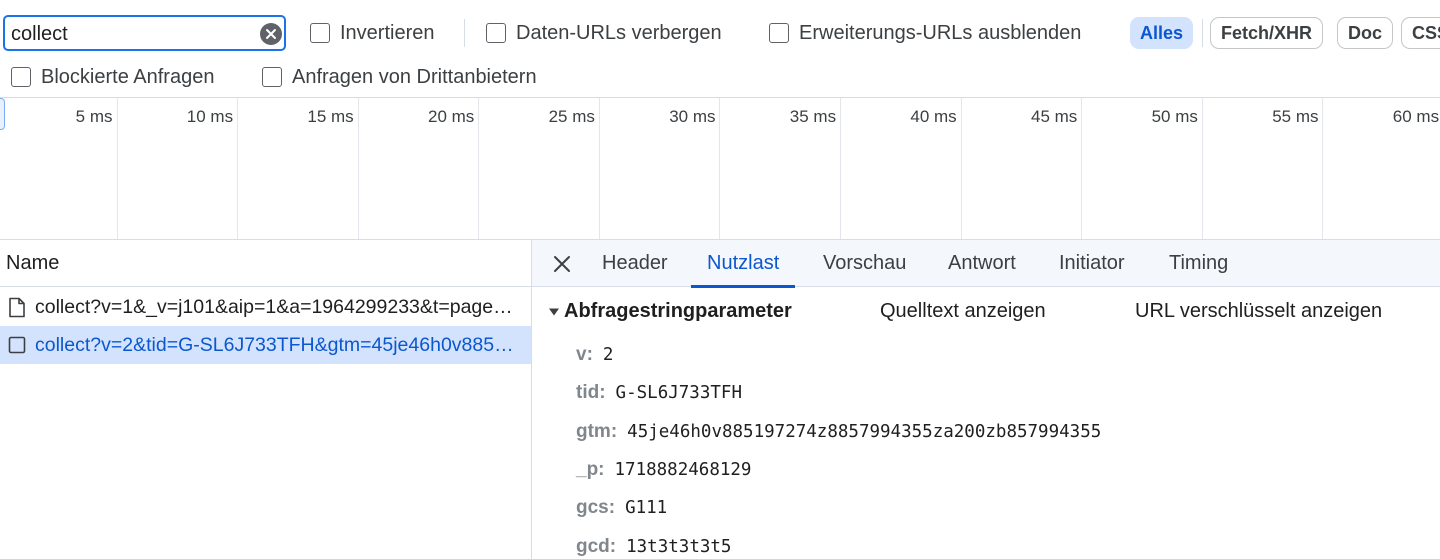  I want to click on param-key: _p:, so click(590, 469).